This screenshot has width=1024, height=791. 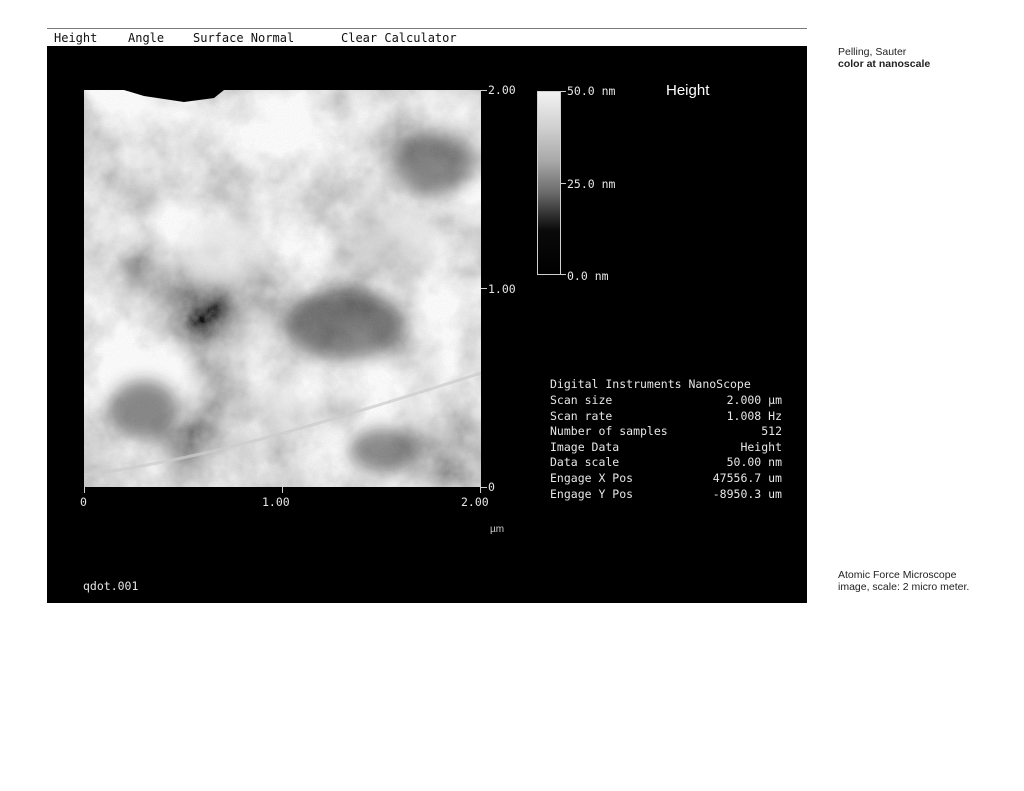 What do you see at coordinates (480, 490) in the screenshot?
I see `x-tick-right` at bounding box center [480, 490].